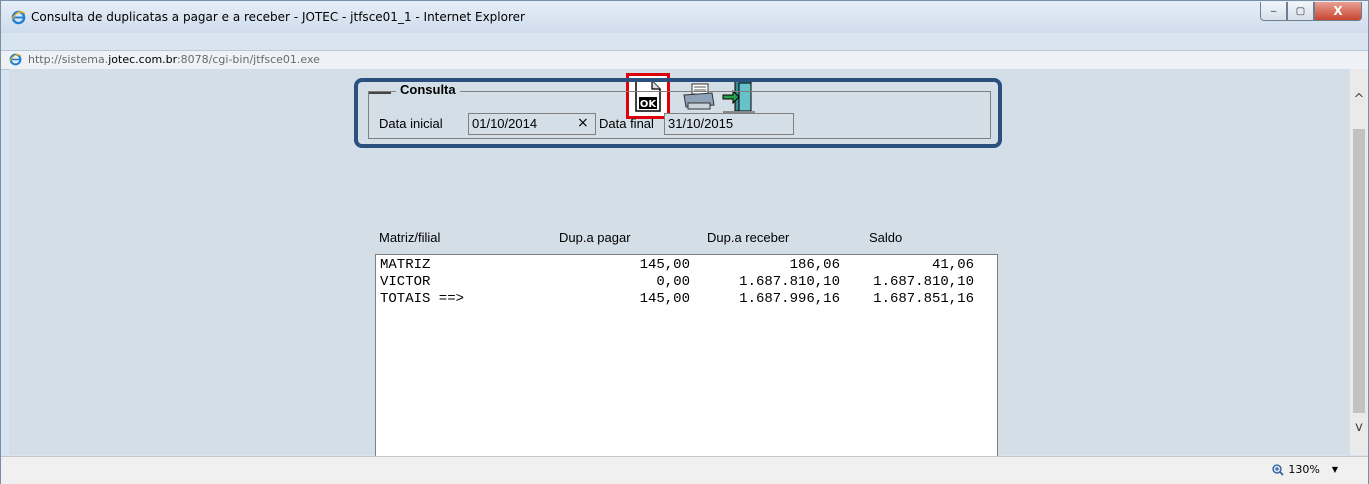 This screenshot has width=1369, height=484. What do you see at coordinates (405, 265) in the screenshot?
I see `cell-name: MATRIZ` at bounding box center [405, 265].